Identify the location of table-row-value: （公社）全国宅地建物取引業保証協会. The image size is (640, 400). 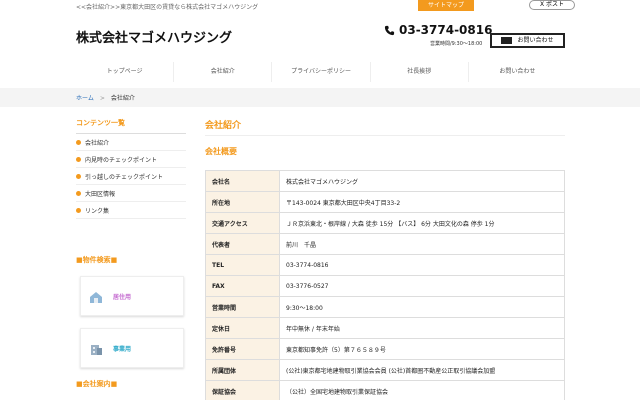
(422, 390).